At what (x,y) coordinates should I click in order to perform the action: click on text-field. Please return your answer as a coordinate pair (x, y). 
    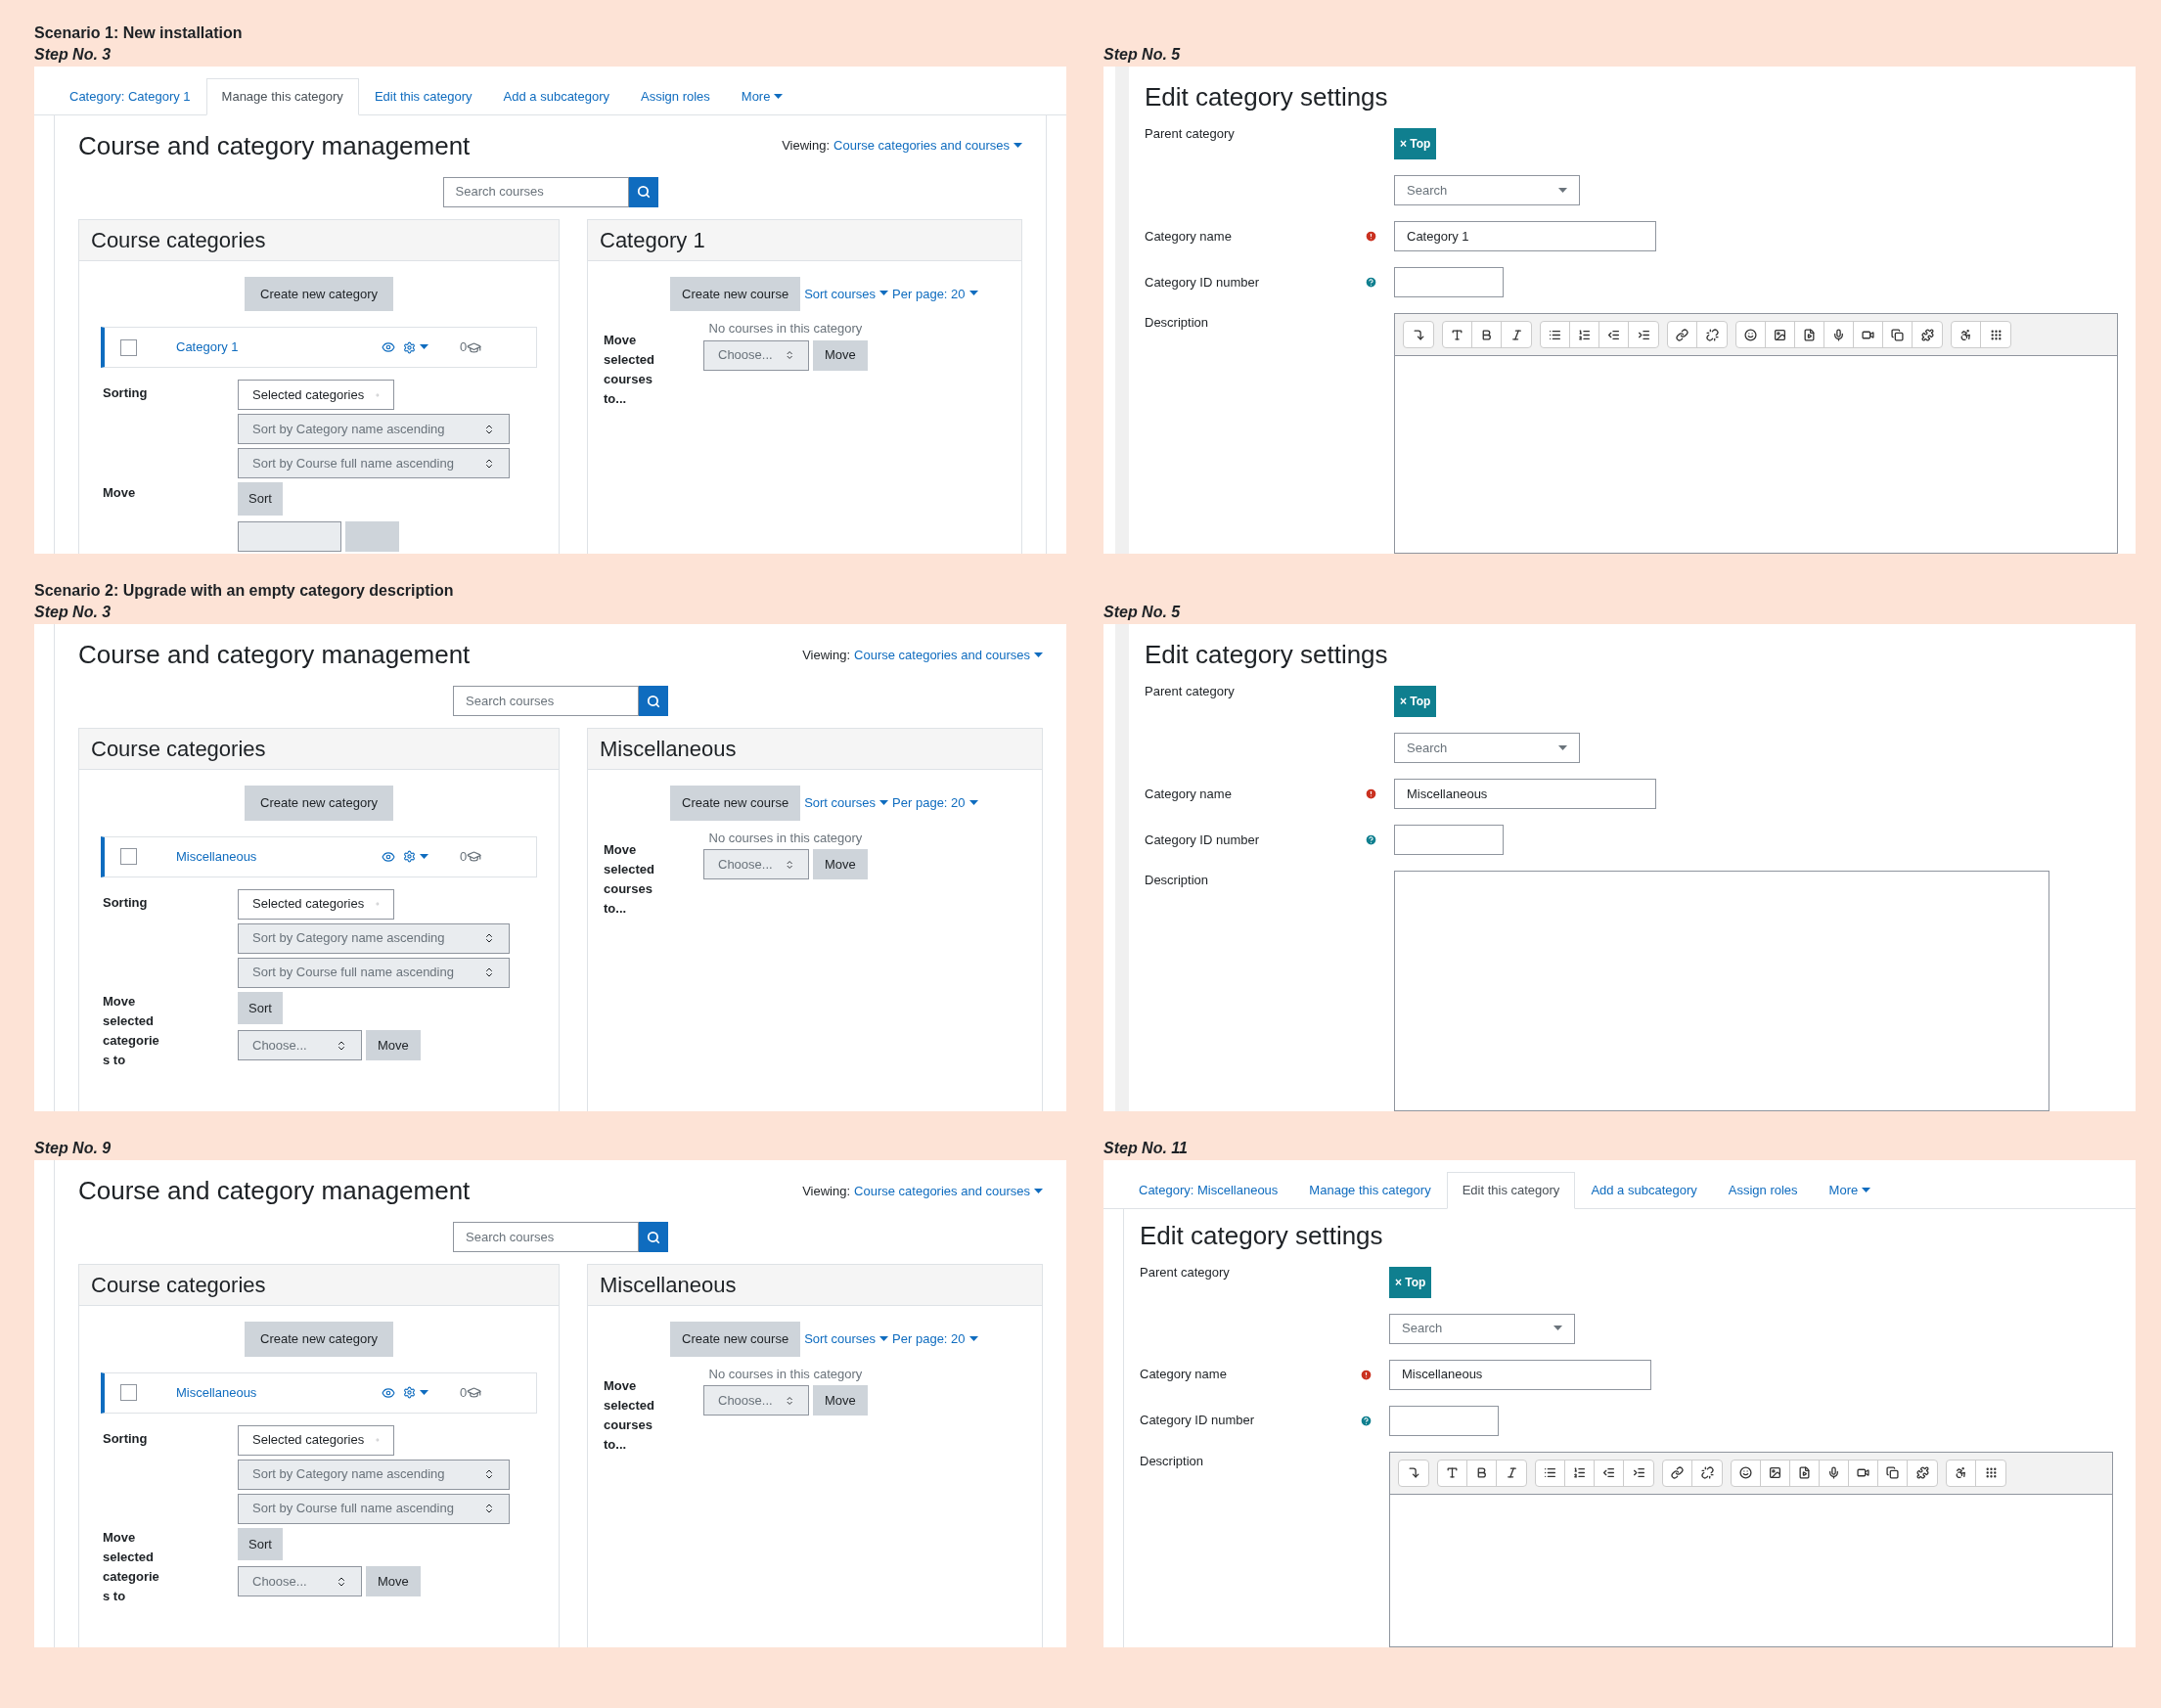
    Looking at the image, I should click on (1444, 1420).